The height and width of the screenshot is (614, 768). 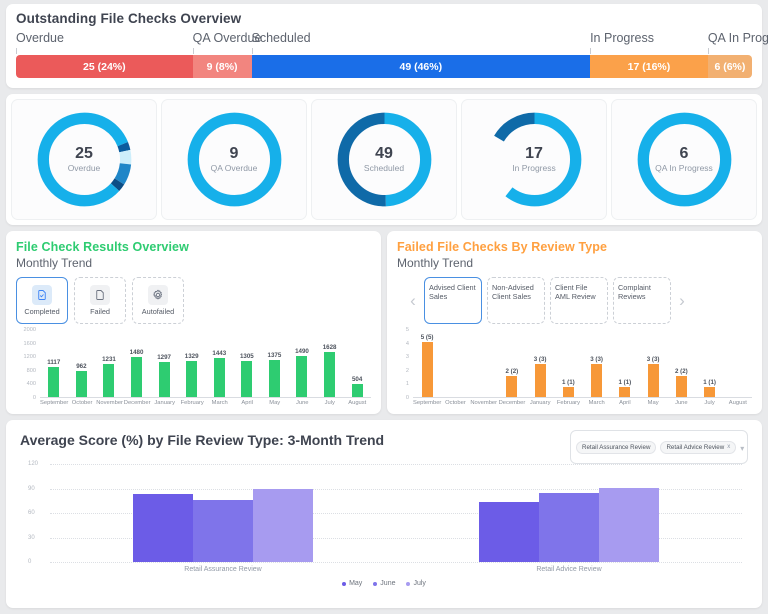 I want to click on result-chip-label: Failed, so click(x=100, y=312).